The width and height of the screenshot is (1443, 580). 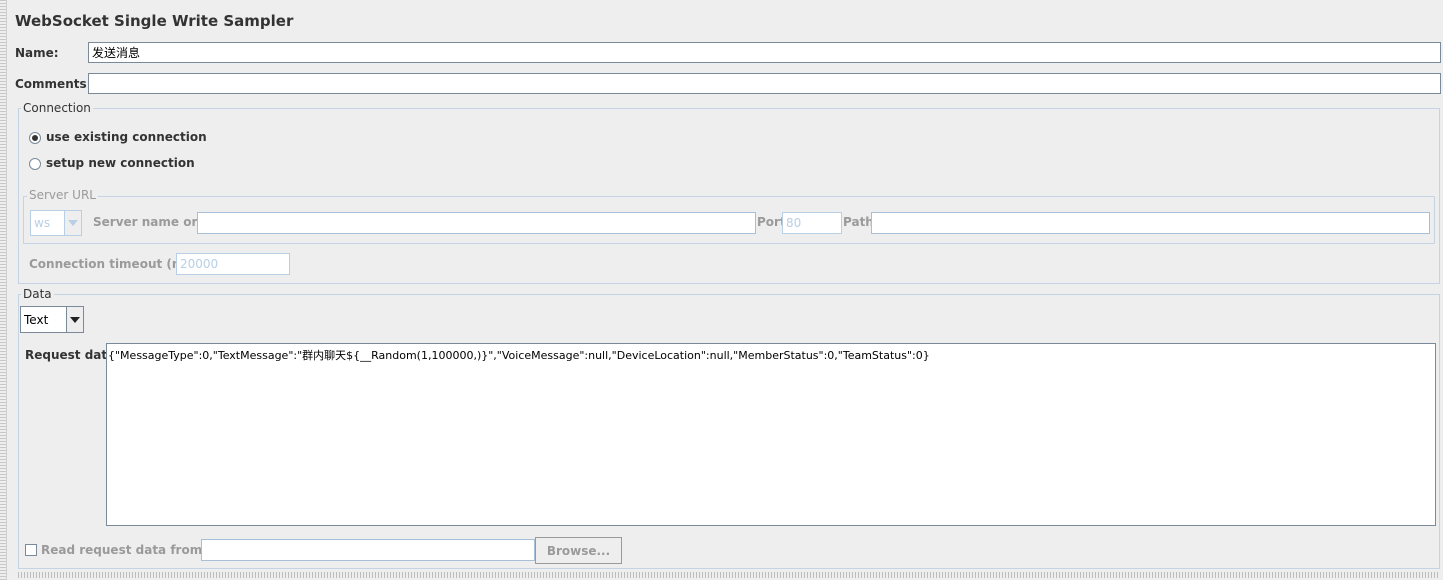 What do you see at coordinates (794, 223) in the screenshot?
I see `port-placeholder: 80` at bounding box center [794, 223].